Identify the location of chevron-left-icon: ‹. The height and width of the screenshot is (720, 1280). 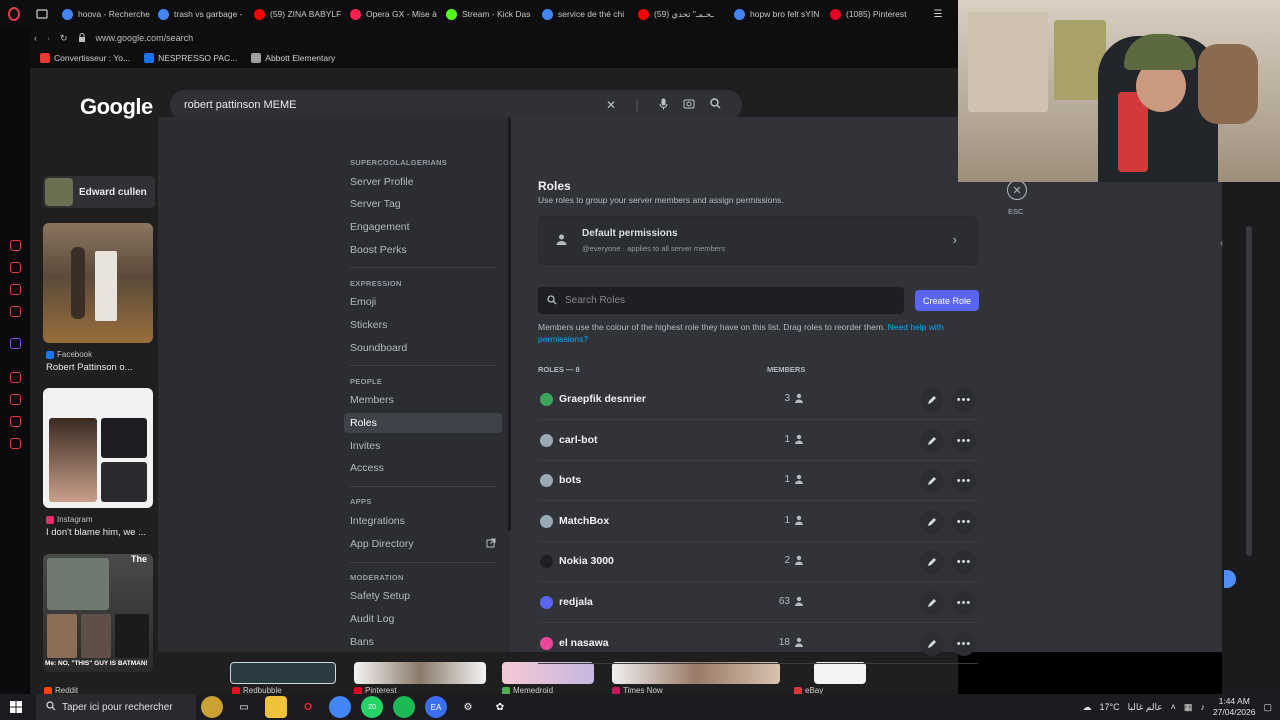
(1221, 243).